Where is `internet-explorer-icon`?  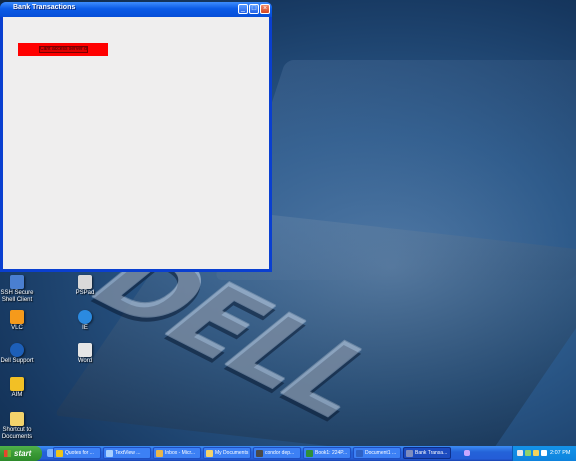
internet-explorer-icon is located at coordinates (85, 317).